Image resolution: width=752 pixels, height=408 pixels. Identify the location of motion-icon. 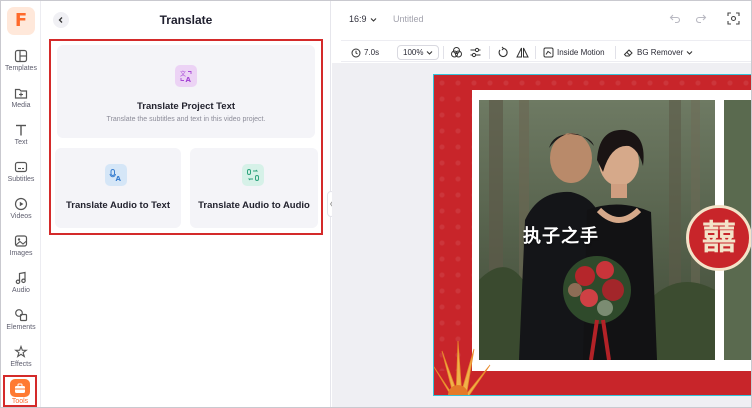
(548, 52).